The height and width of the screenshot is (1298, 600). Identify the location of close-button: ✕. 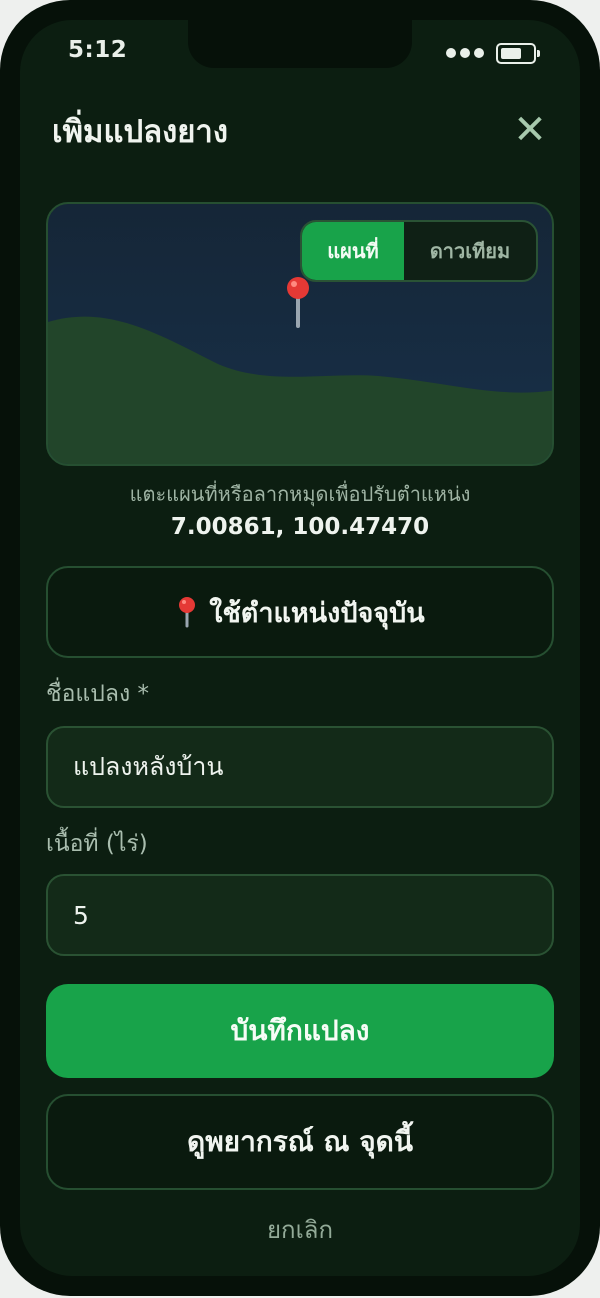
(530, 131).